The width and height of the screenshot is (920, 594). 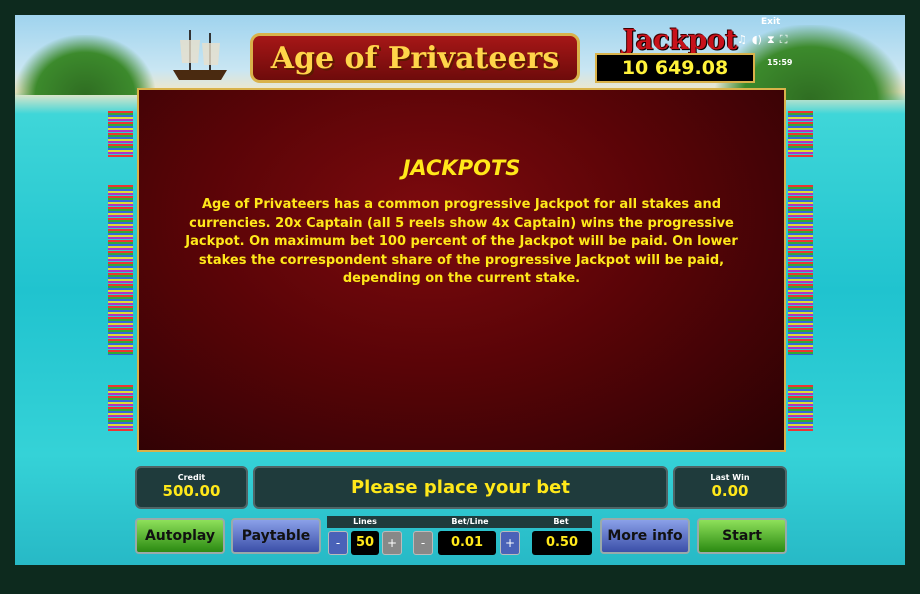 I want to click on lines-value: 50, so click(x=365, y=543).